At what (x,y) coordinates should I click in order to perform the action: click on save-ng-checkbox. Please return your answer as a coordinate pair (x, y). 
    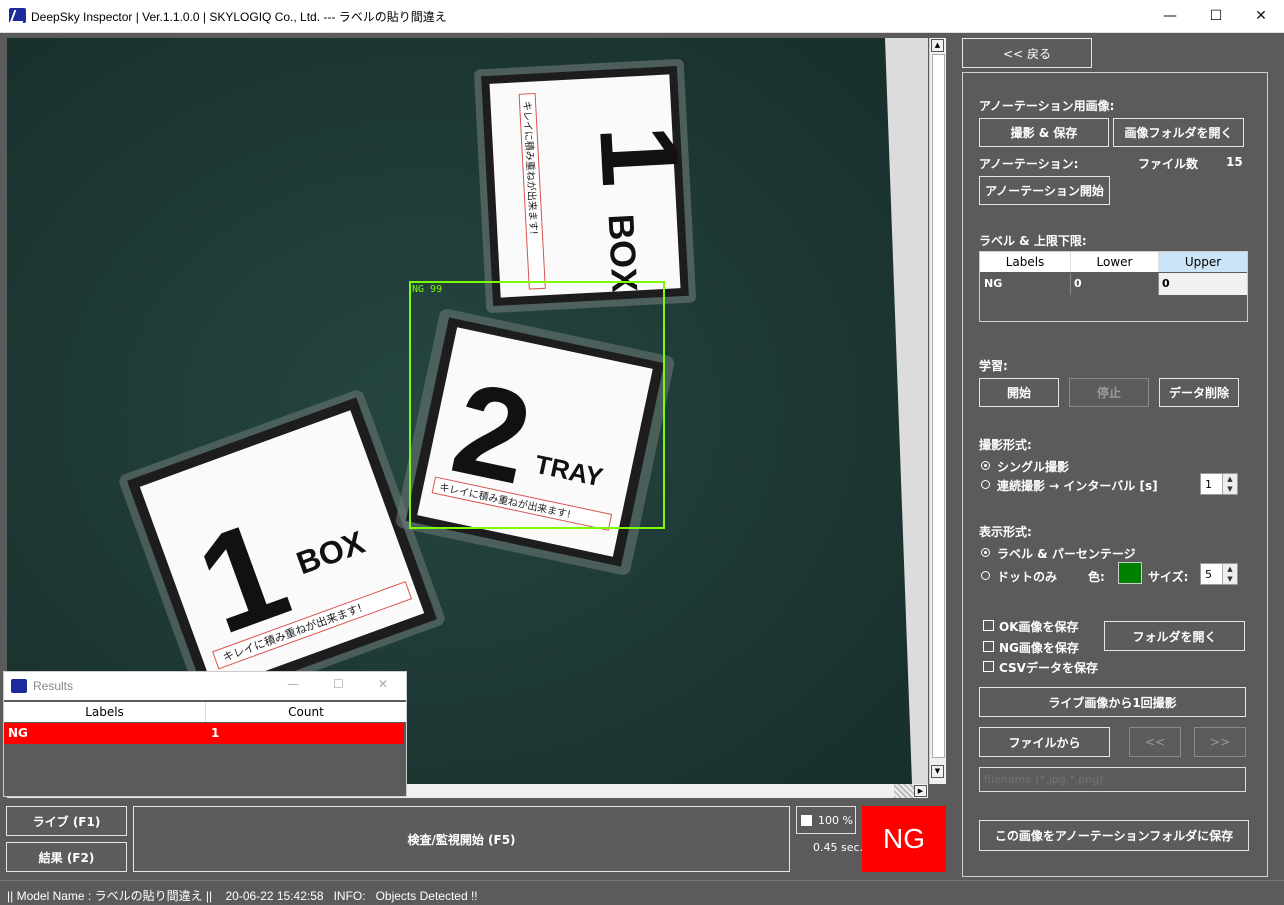
    Looking at the image, I should click on (988, 646).